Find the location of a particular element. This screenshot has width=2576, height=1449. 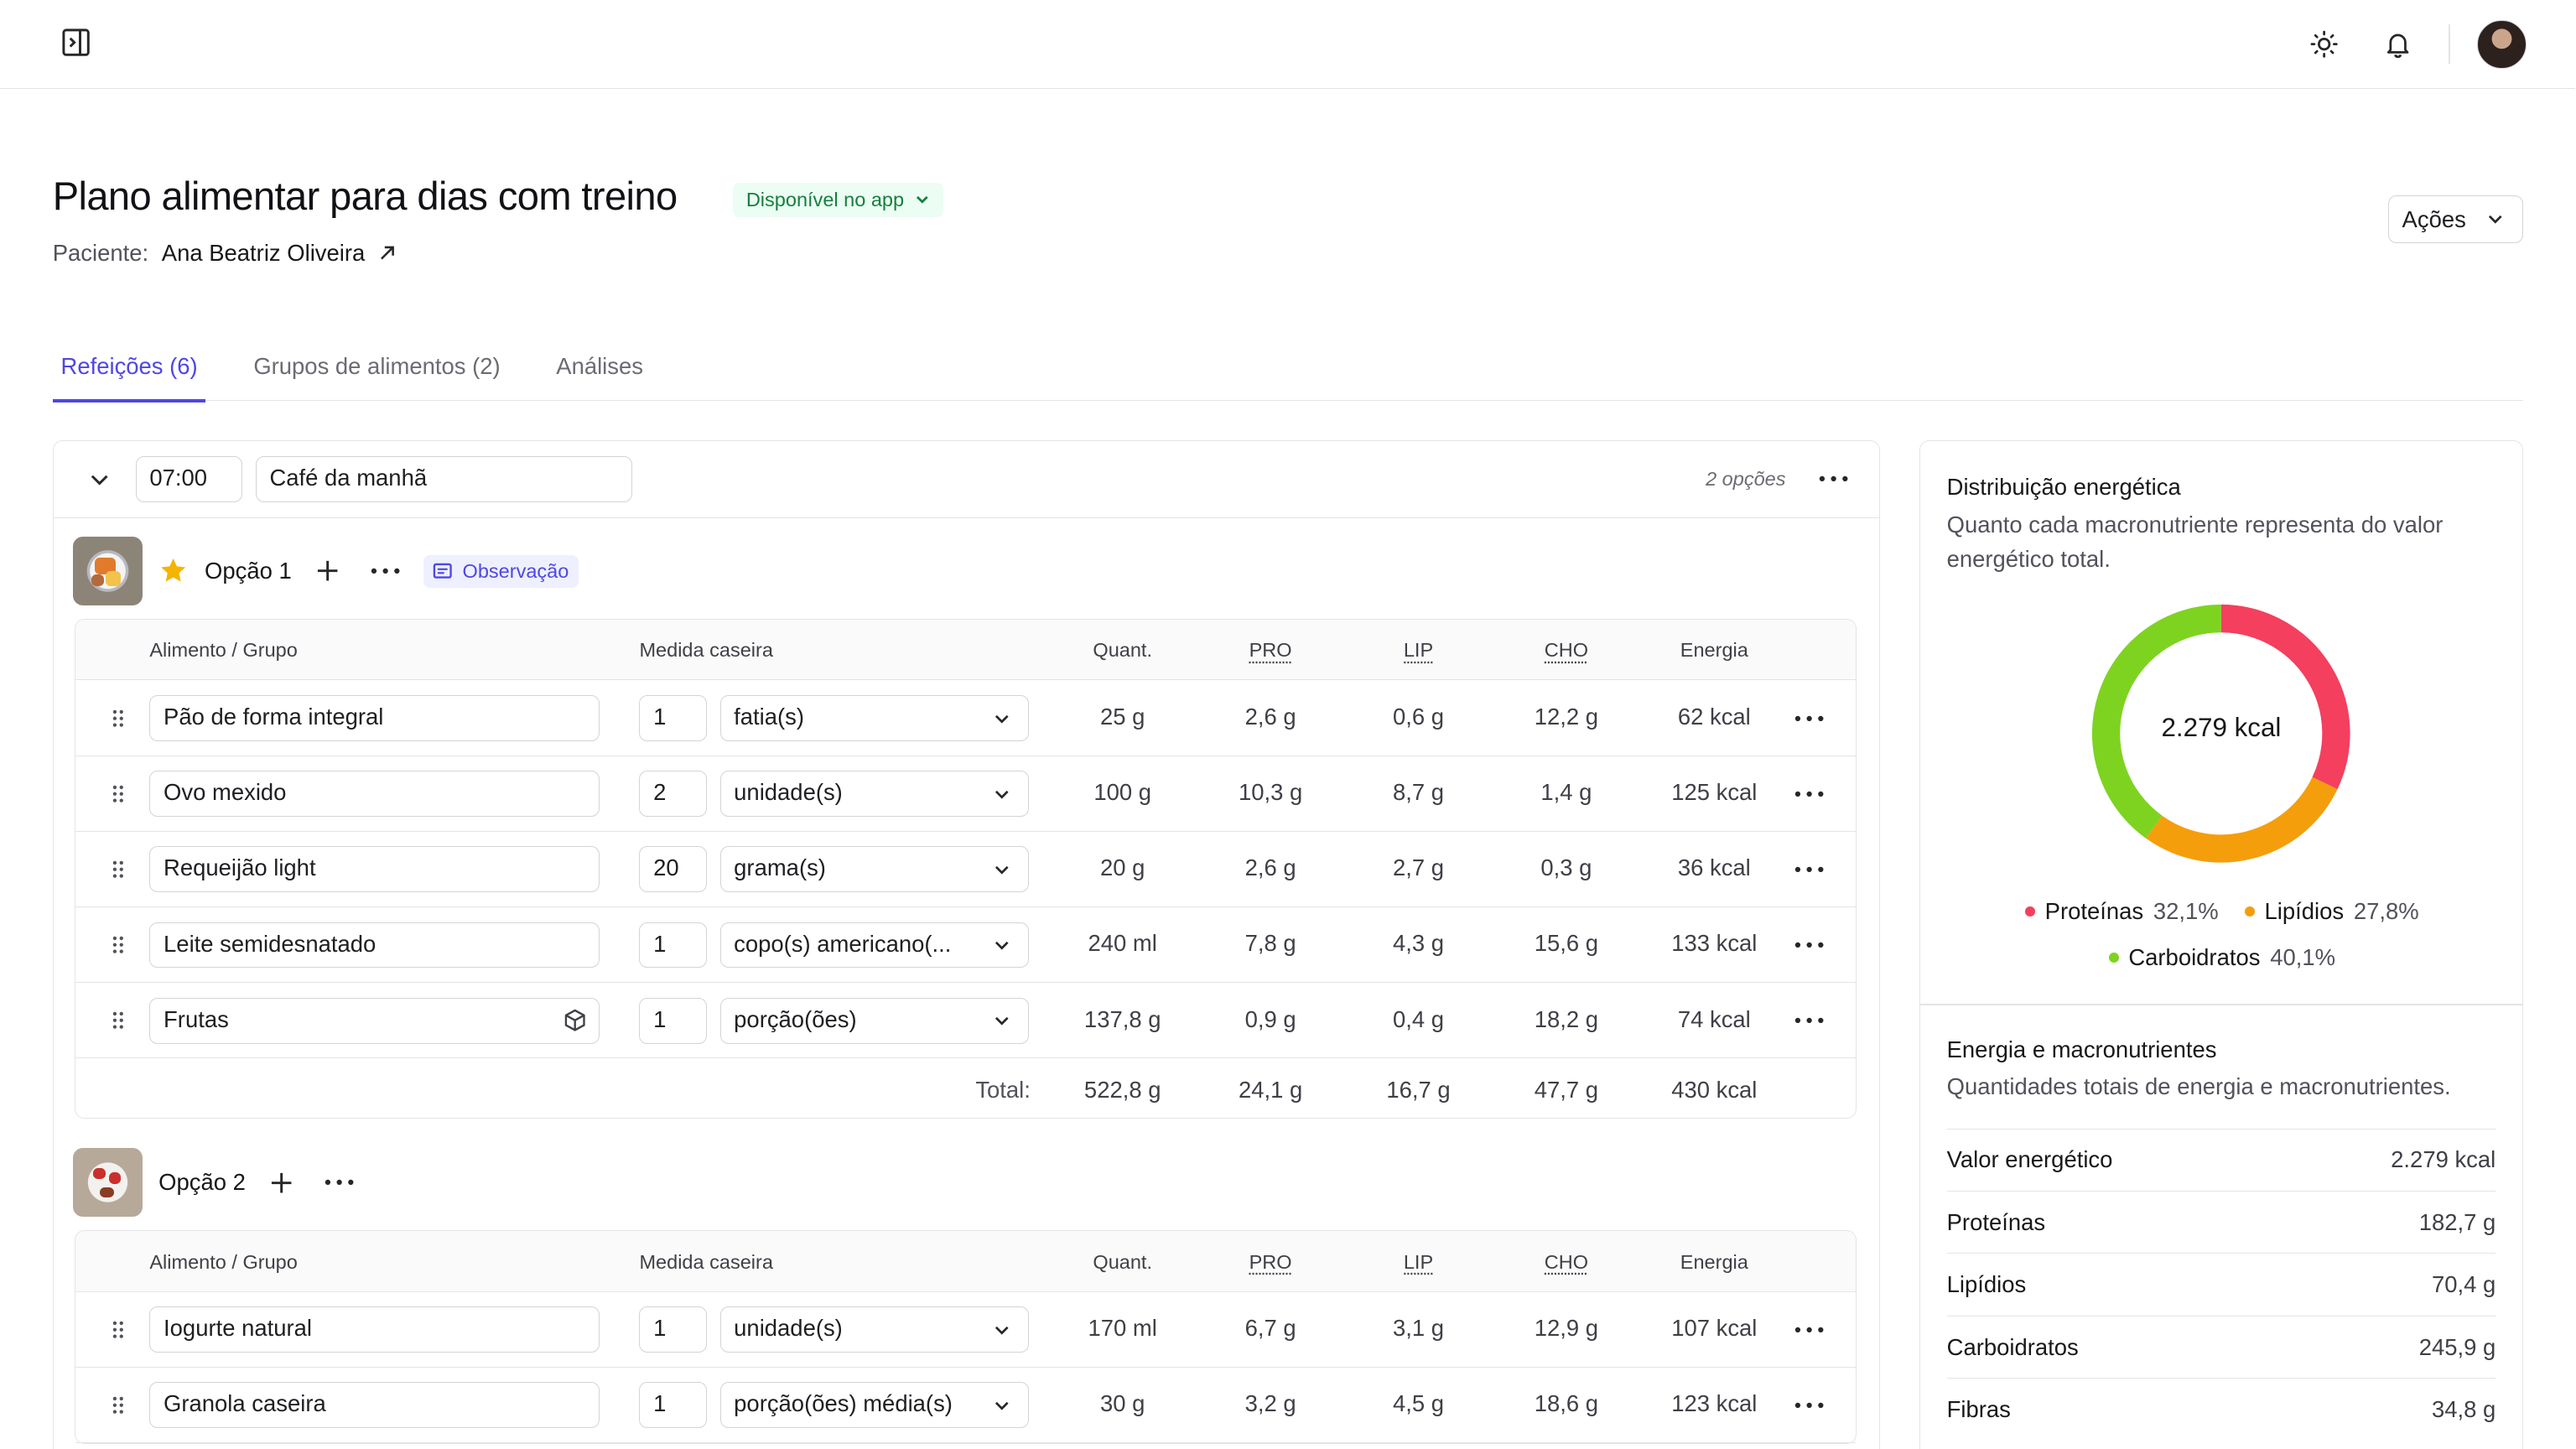

measure-unit-value: porção(ões) is located at coordinates (857, 1020).